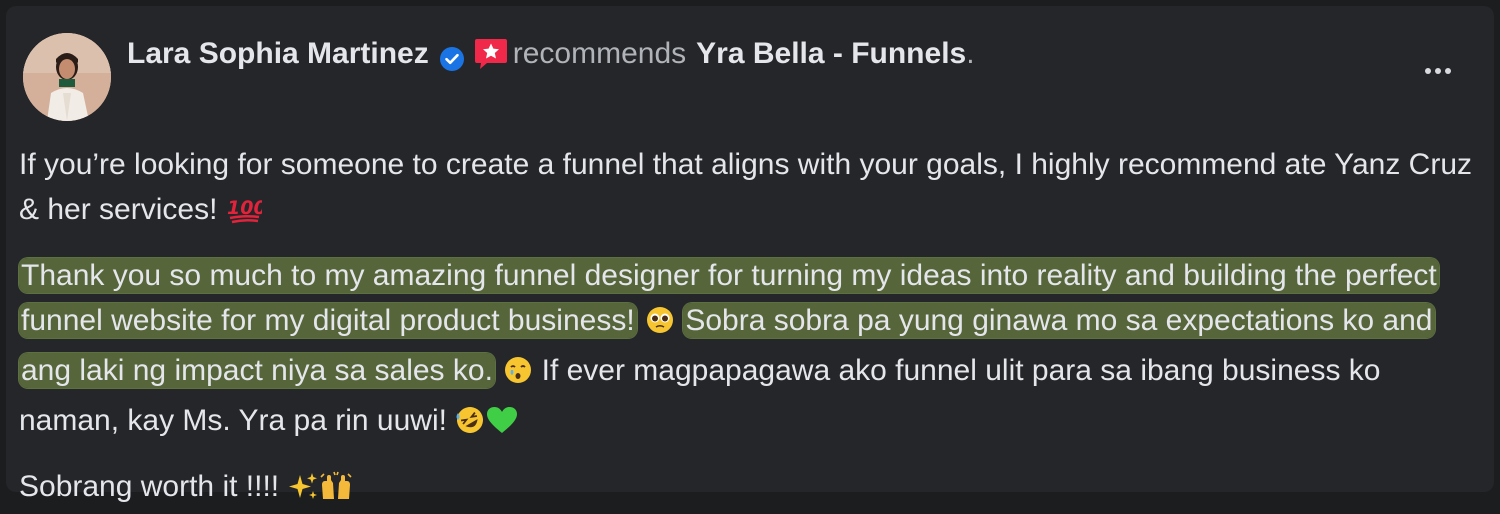 This screenshot has width=1500, height=514. I want to click on paragraph-3-text: Sobrang worth it !!!!, so click(149, 486).